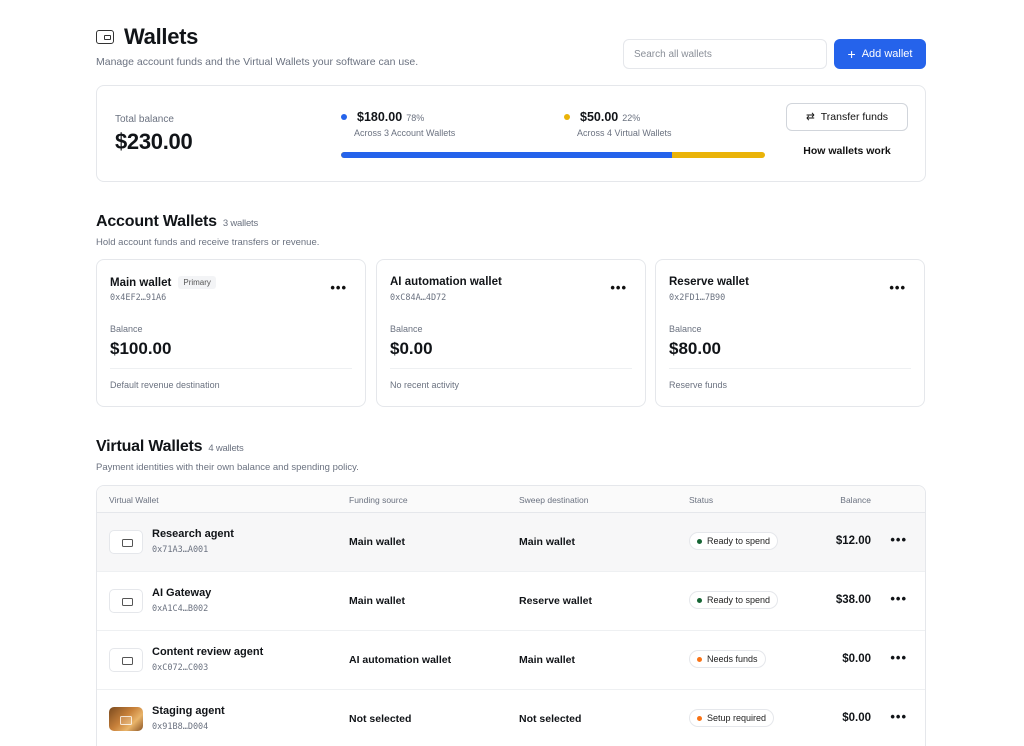 This screenshot has height=746, width=1024. I want to click on row-balance: $0.00, so click(856, 718).